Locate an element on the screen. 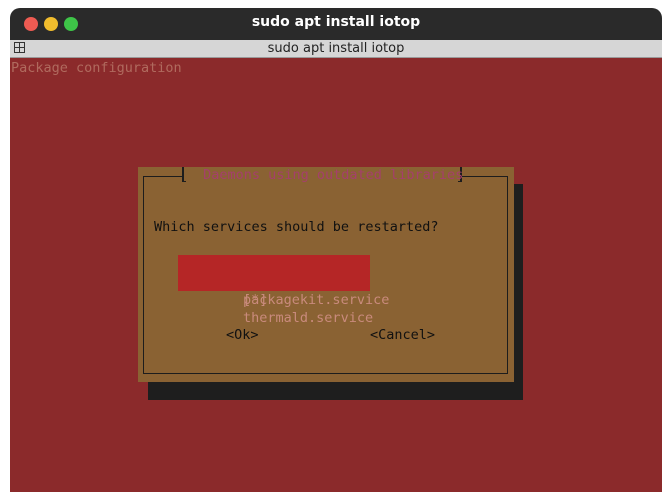 Image resolution: width=672 pixels, height=502 pixels. service-item-packagekit: [] packagekit.service is located at coordinates (283, 281).